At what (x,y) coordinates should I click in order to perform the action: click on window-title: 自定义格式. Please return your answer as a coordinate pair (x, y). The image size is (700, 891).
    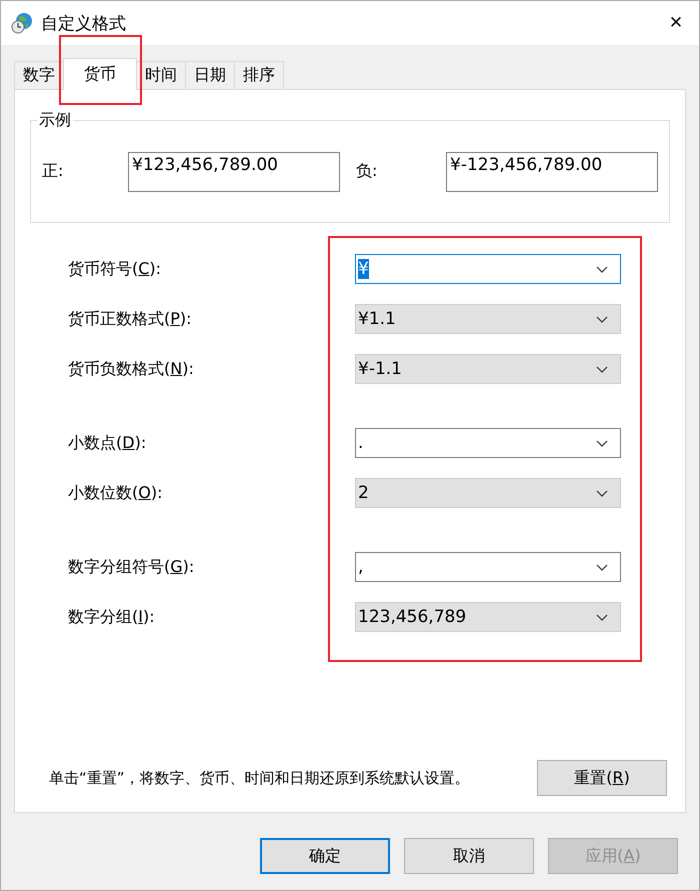
    Looking at the image, I should click on (84, 23).